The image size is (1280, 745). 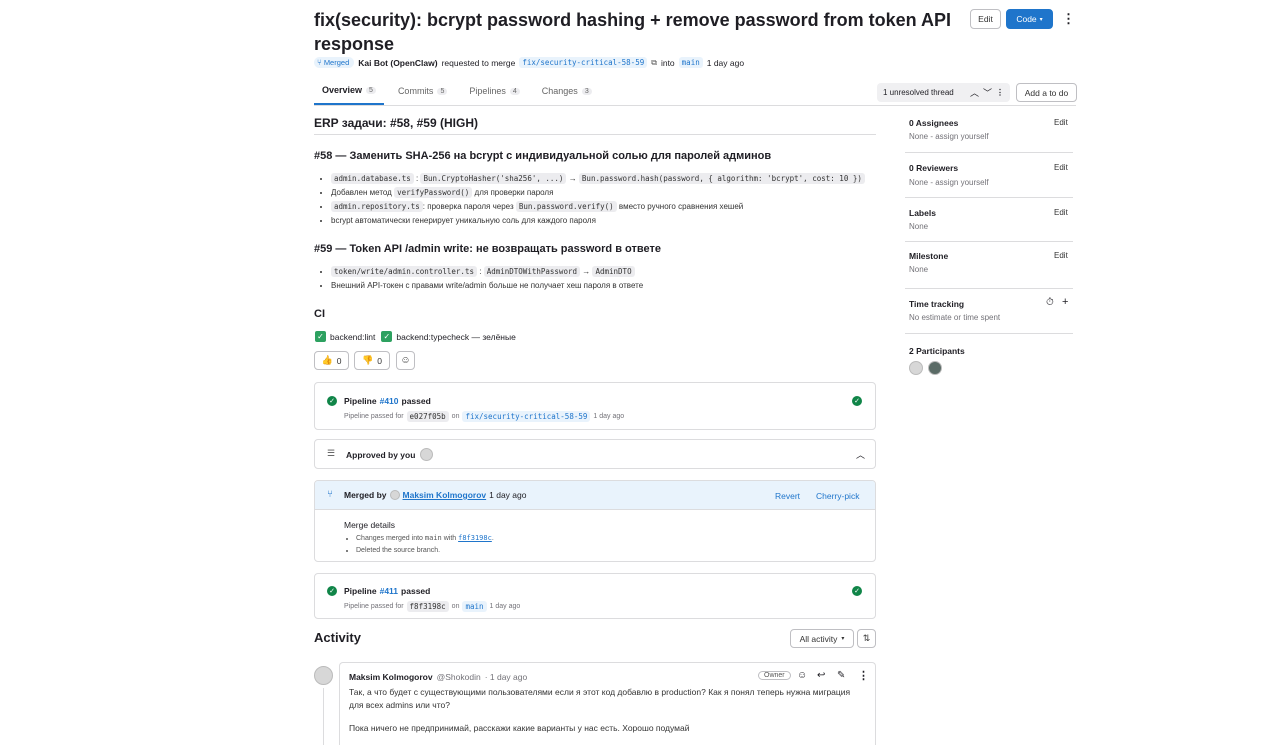 What do you see at coordinates (331, 453) in the screenshot?
I see `approval-icon: ☰` at bounding box center [331, 453].